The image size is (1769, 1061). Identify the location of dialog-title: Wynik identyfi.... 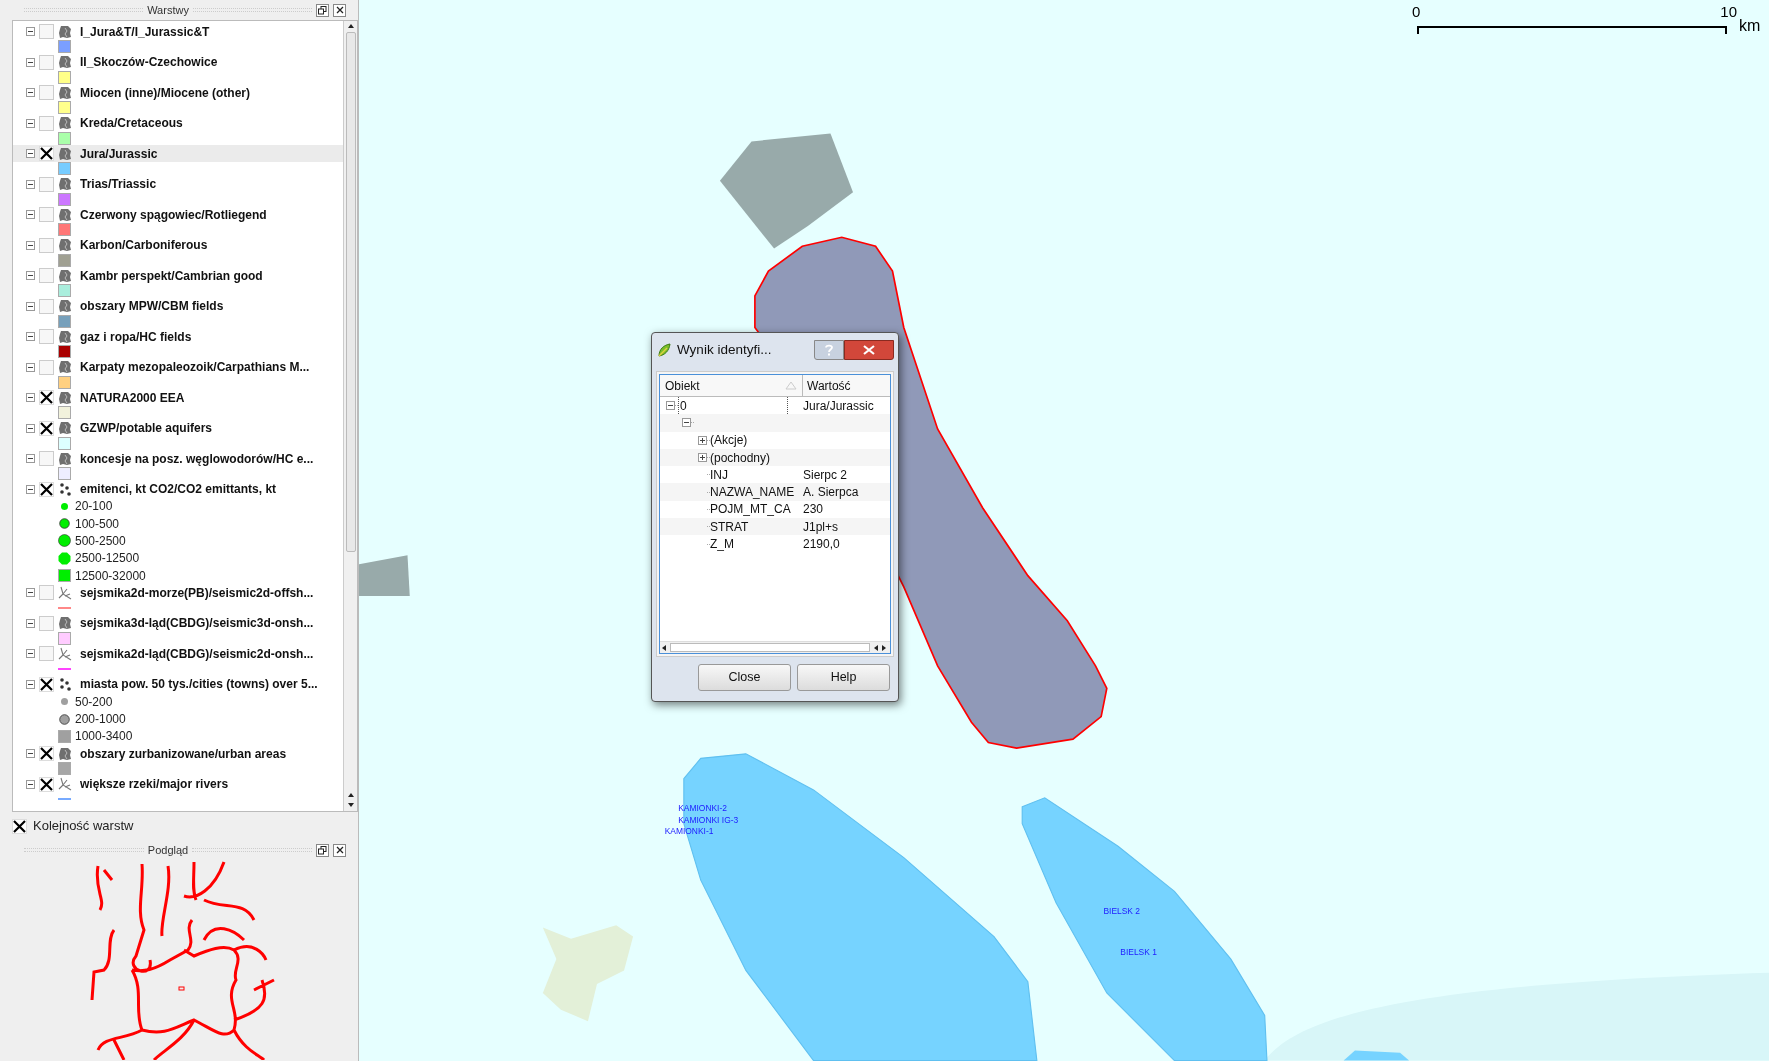
(724, 349).